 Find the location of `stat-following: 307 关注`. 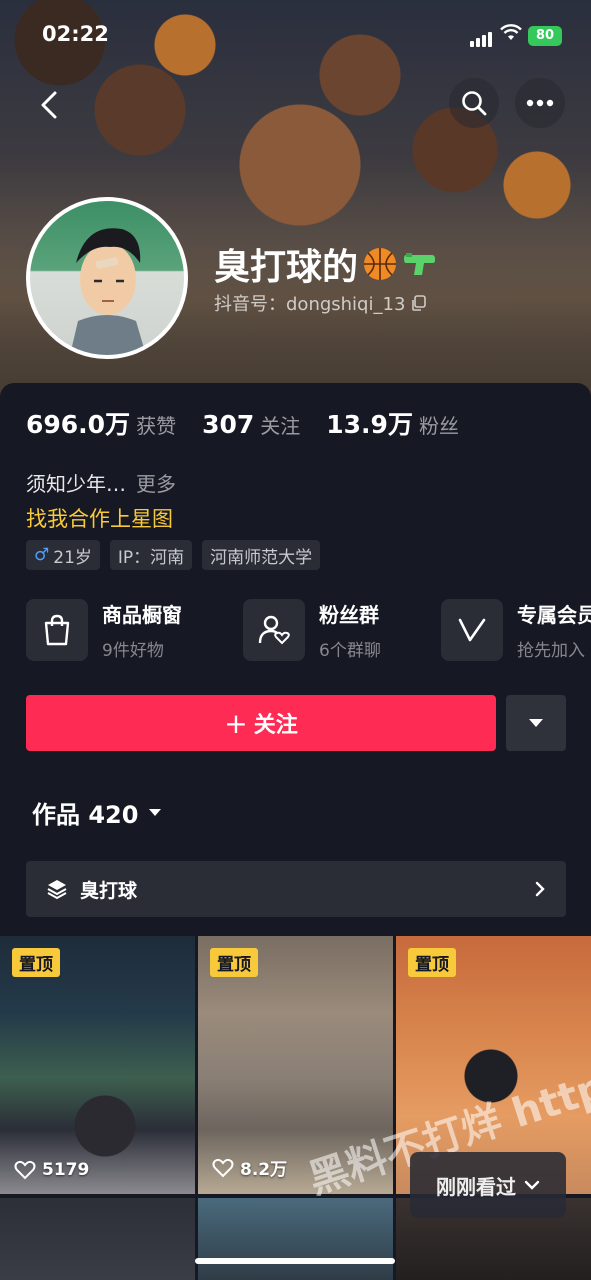

stat-following: 307 关注 is located at coordinates (251, 424).